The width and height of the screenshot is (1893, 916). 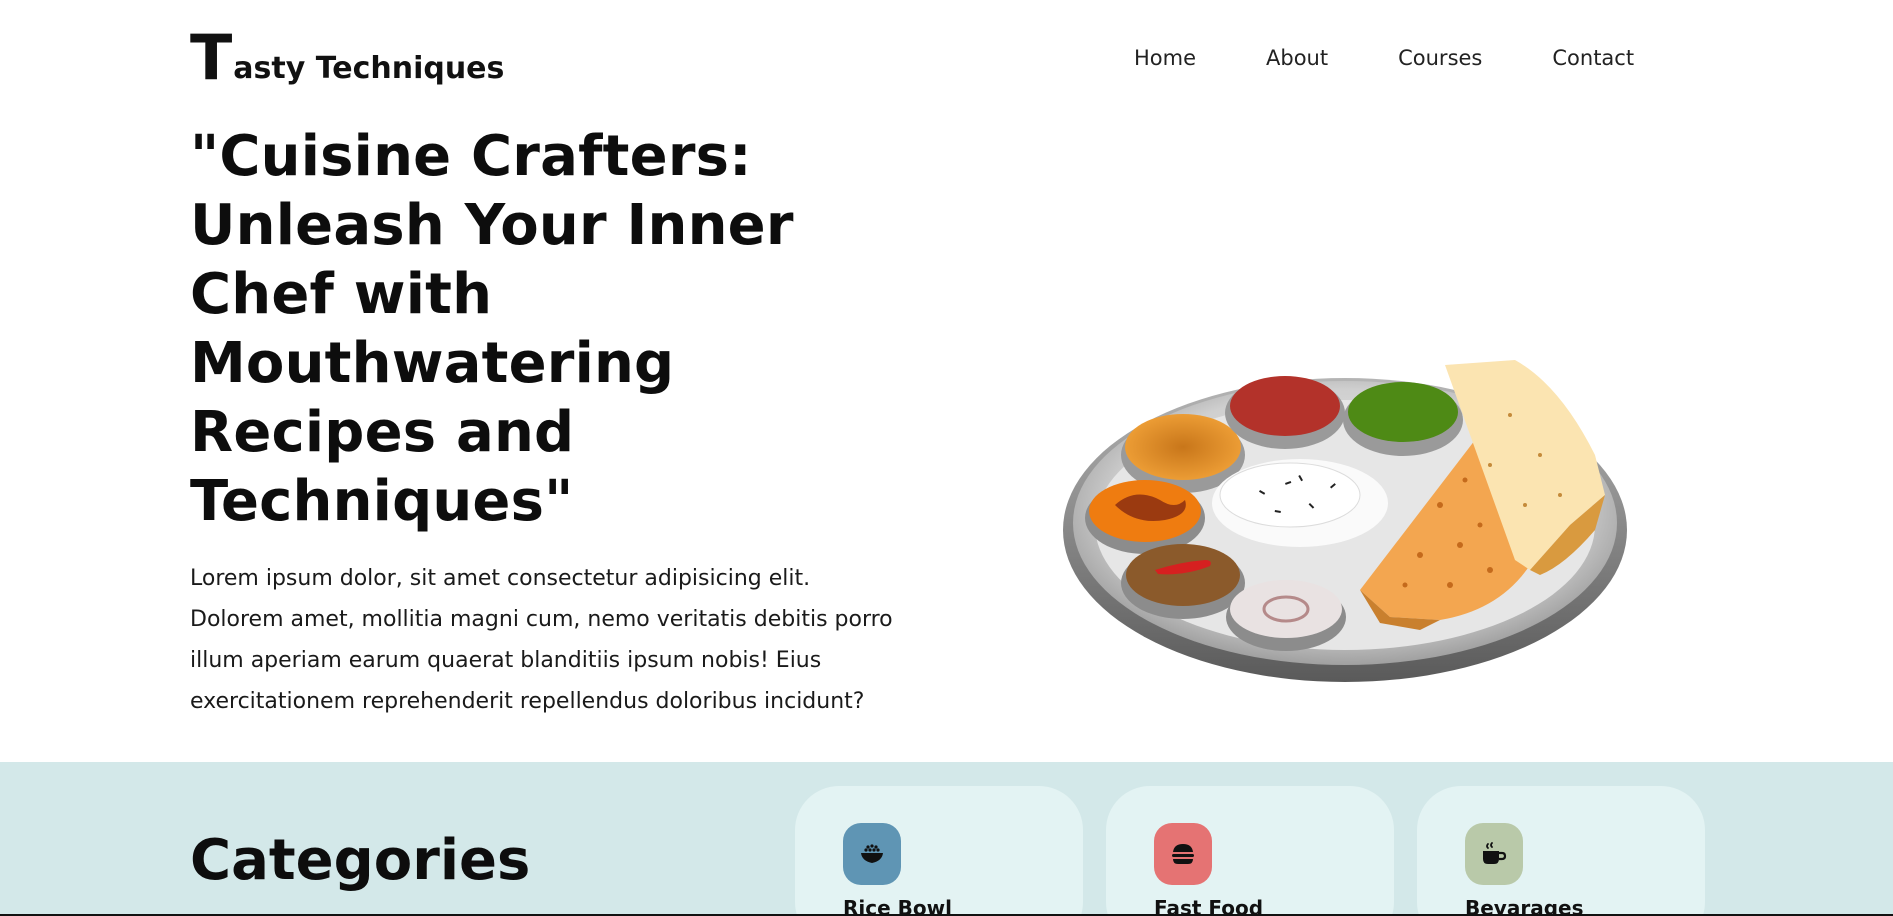 What do you see at coordinates (1183, 854) in the screenshot?
I see `burger-icon` at bounding box center [1183, 854].